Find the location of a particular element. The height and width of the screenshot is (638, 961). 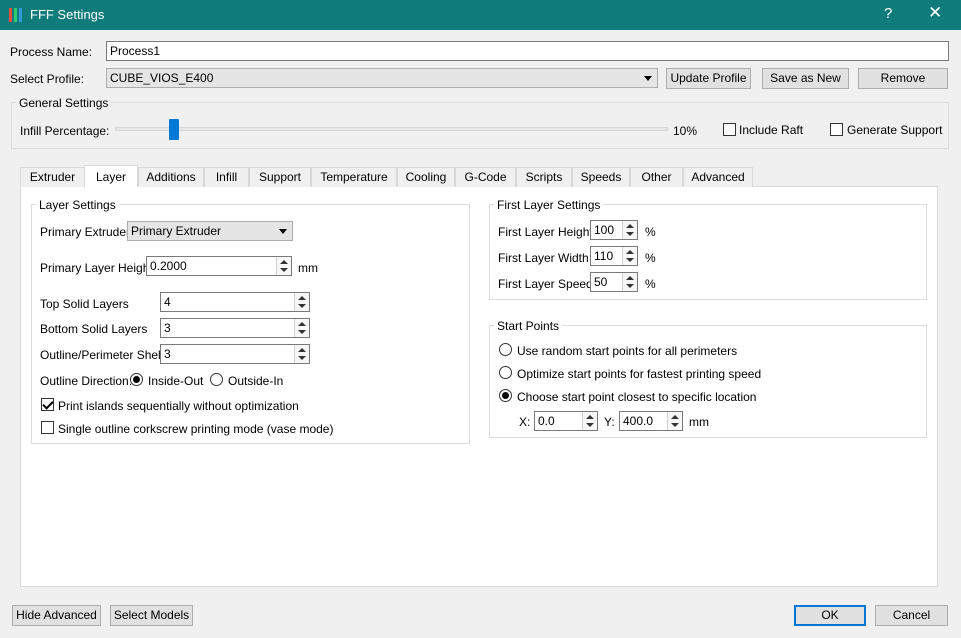

primary-layer-height-unit: mm is located at coordinates (308, 268).